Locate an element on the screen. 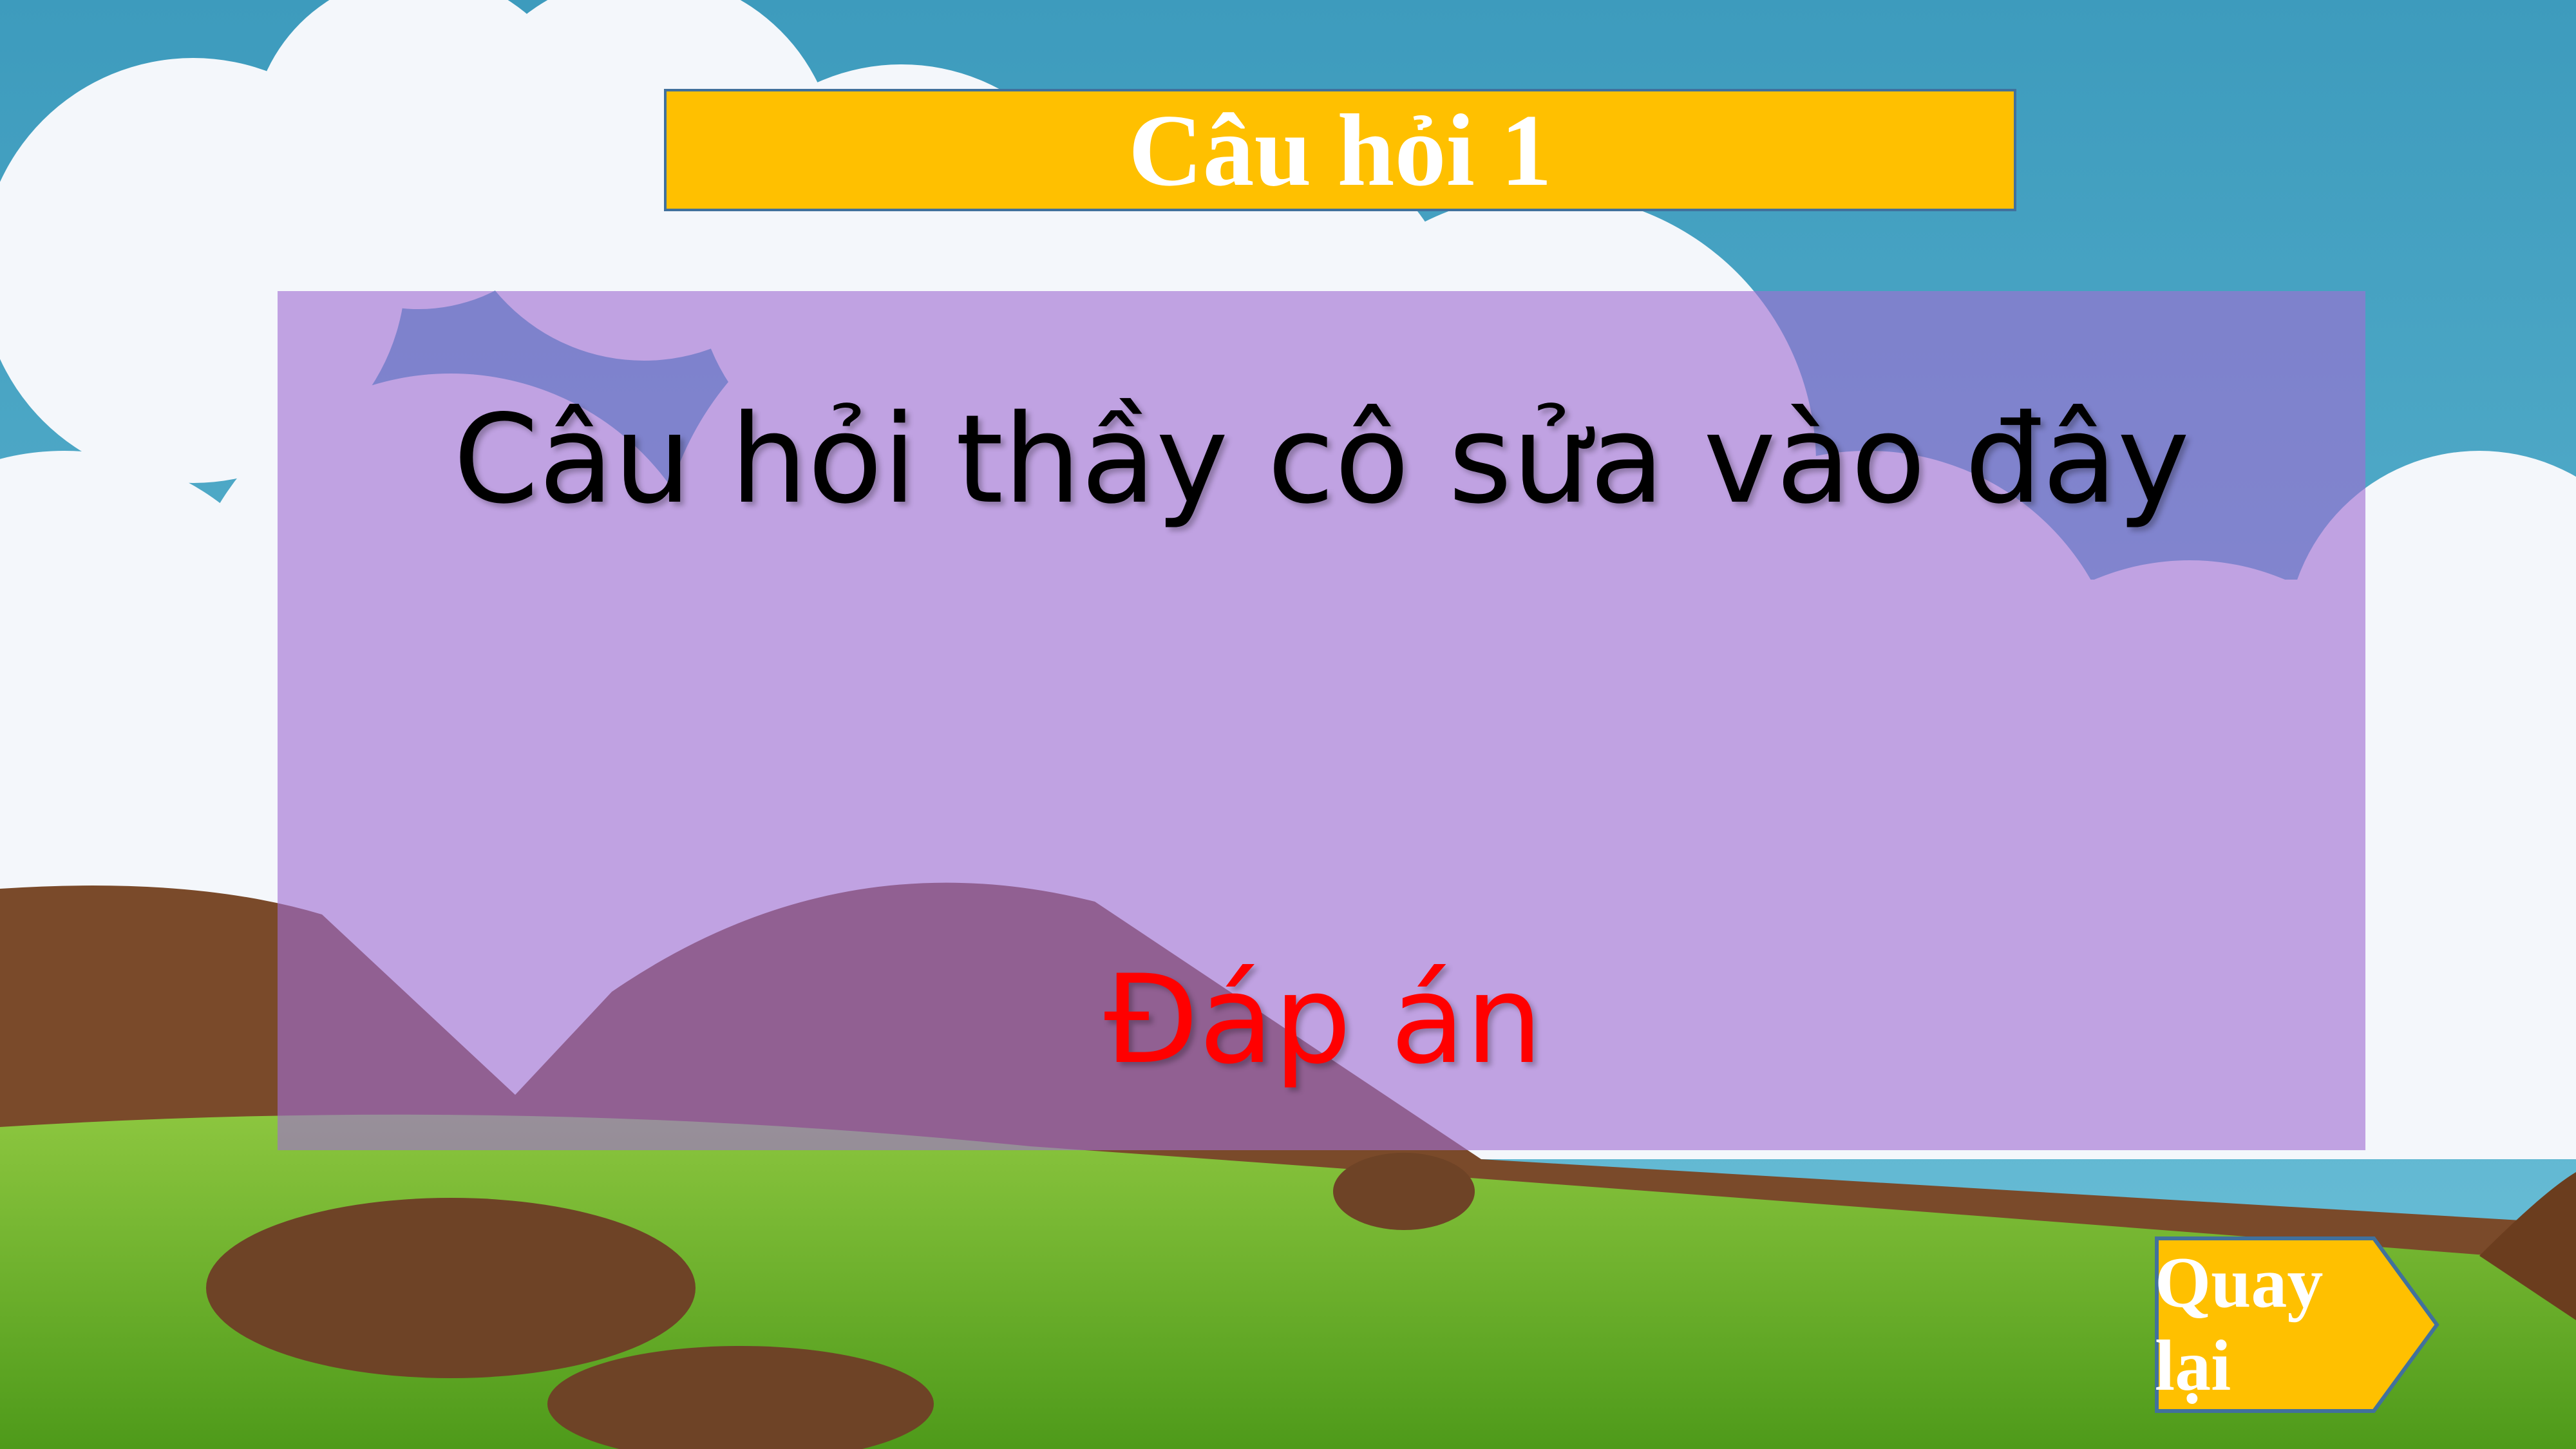 This screenshot has width=2576, height=1449. question-title: Câu hỏi 1 is located at coordinates (1340, 150).